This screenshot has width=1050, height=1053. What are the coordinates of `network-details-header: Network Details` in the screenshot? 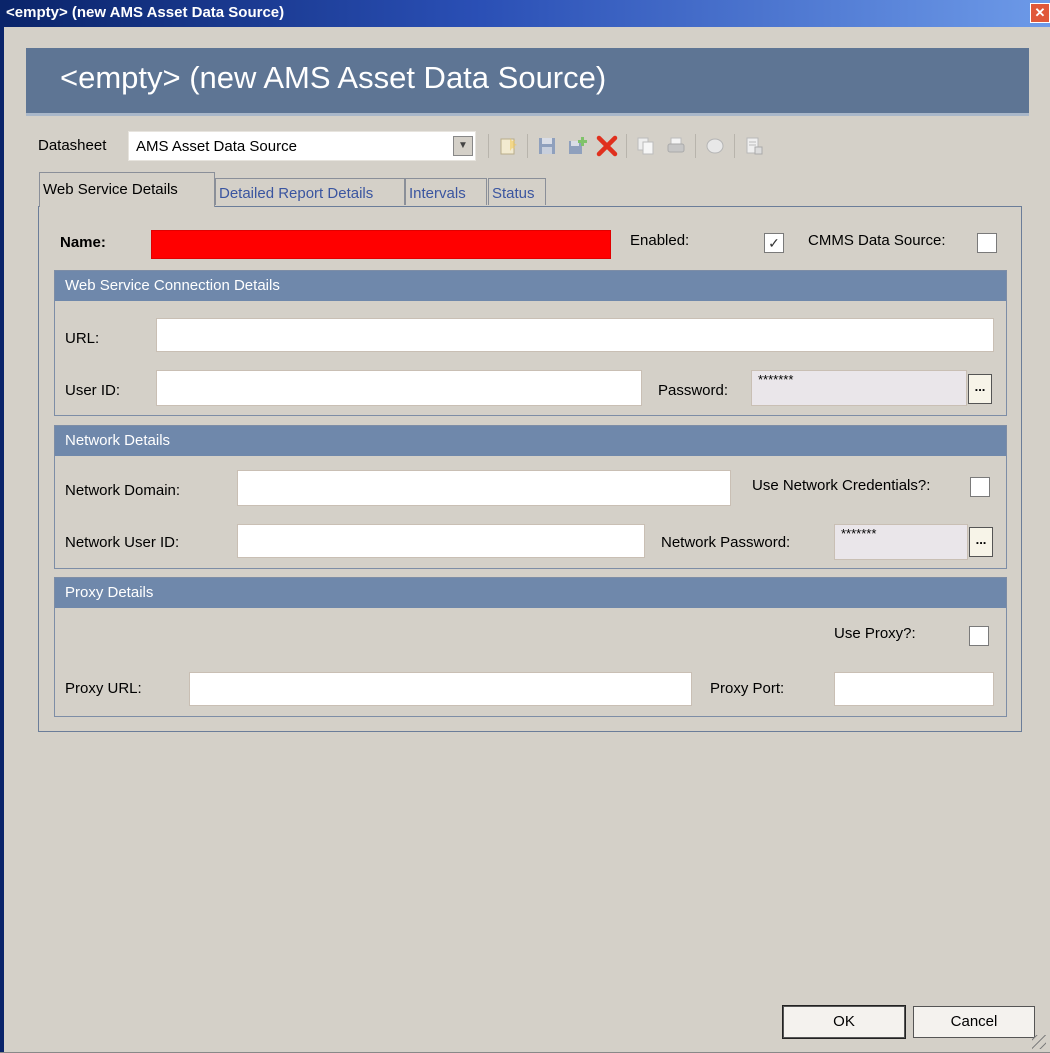 It's located at (530, 441).